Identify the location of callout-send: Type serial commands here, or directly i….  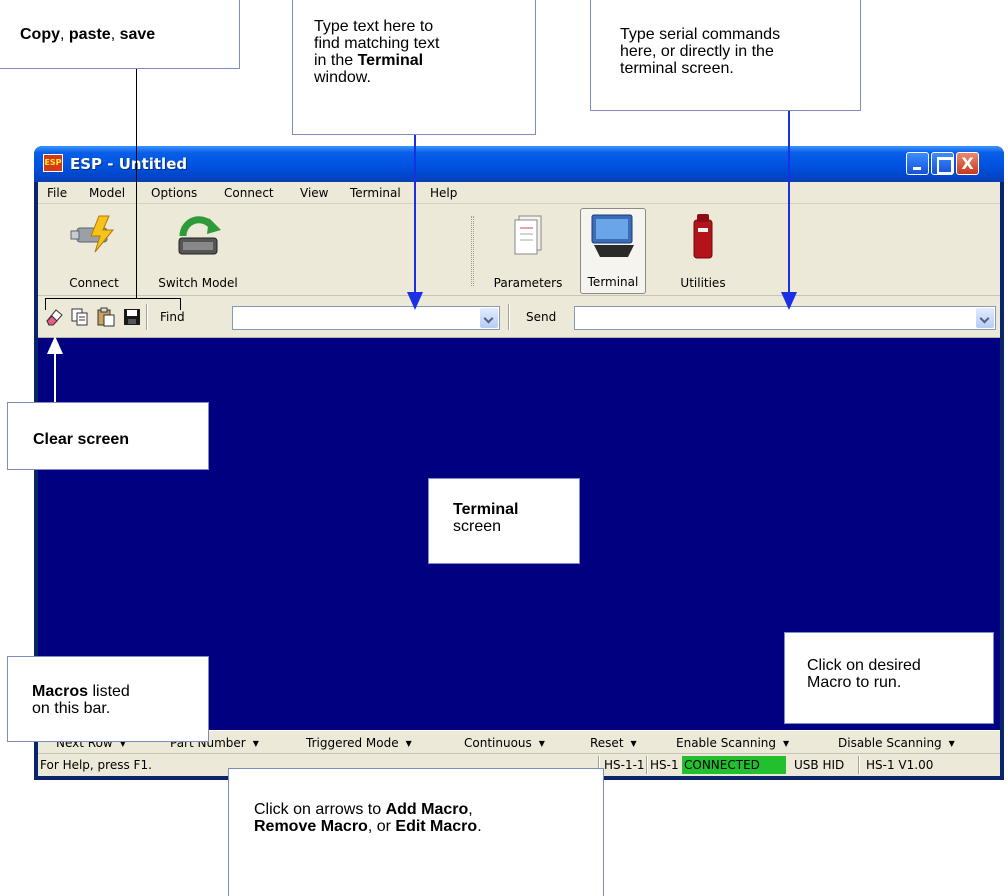
(725, 55).